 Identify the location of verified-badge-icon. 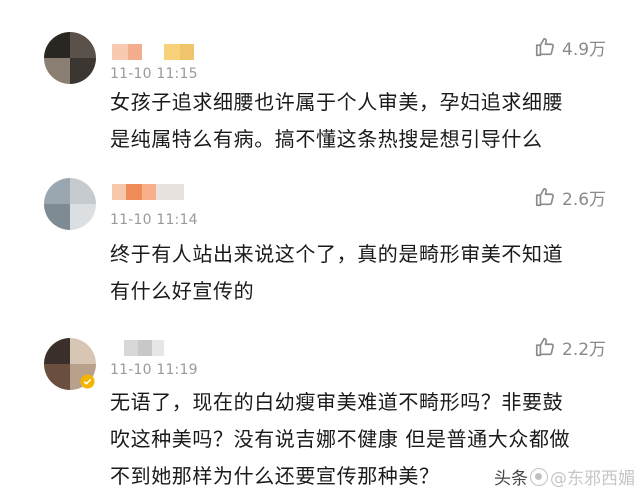
(87, 381).